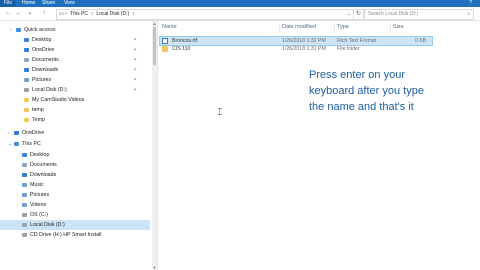 This screenshot has height=270, width=480. Describe the element at coordinates (44, 13) in the screenshot. I see `up-arrow-icon: ↑` at that location.